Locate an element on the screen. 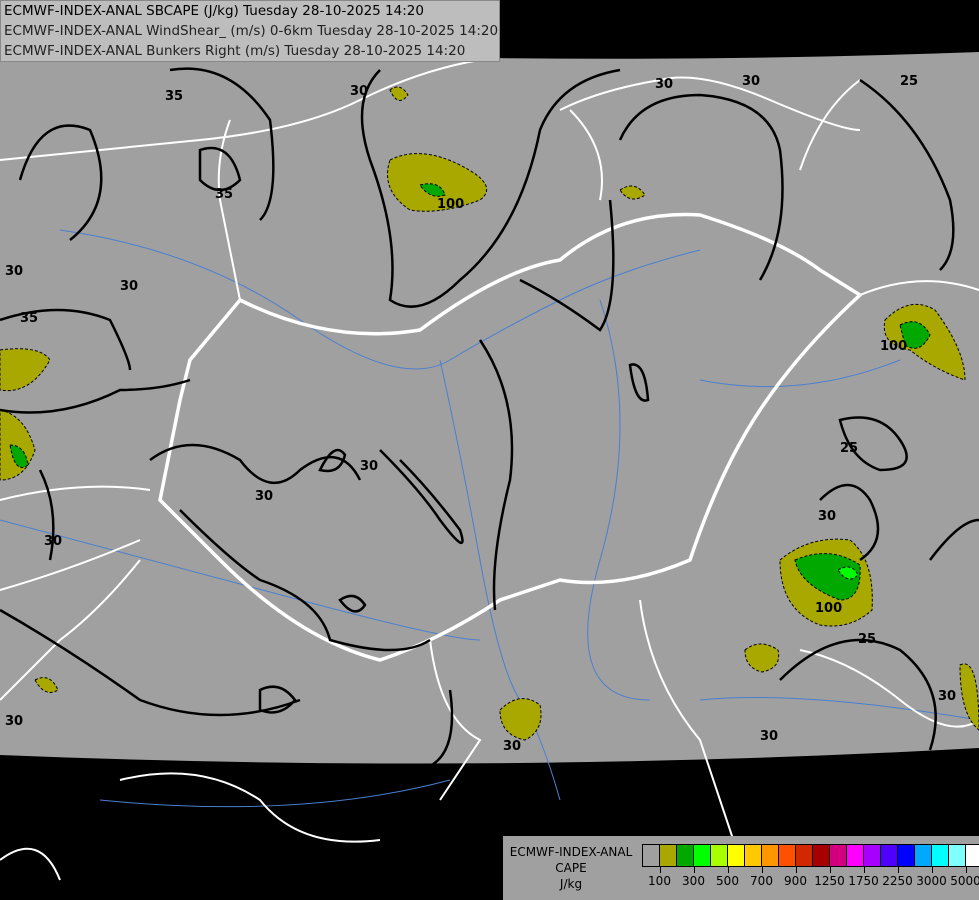  legend-label: 700 is located at coordinates (761, 881).